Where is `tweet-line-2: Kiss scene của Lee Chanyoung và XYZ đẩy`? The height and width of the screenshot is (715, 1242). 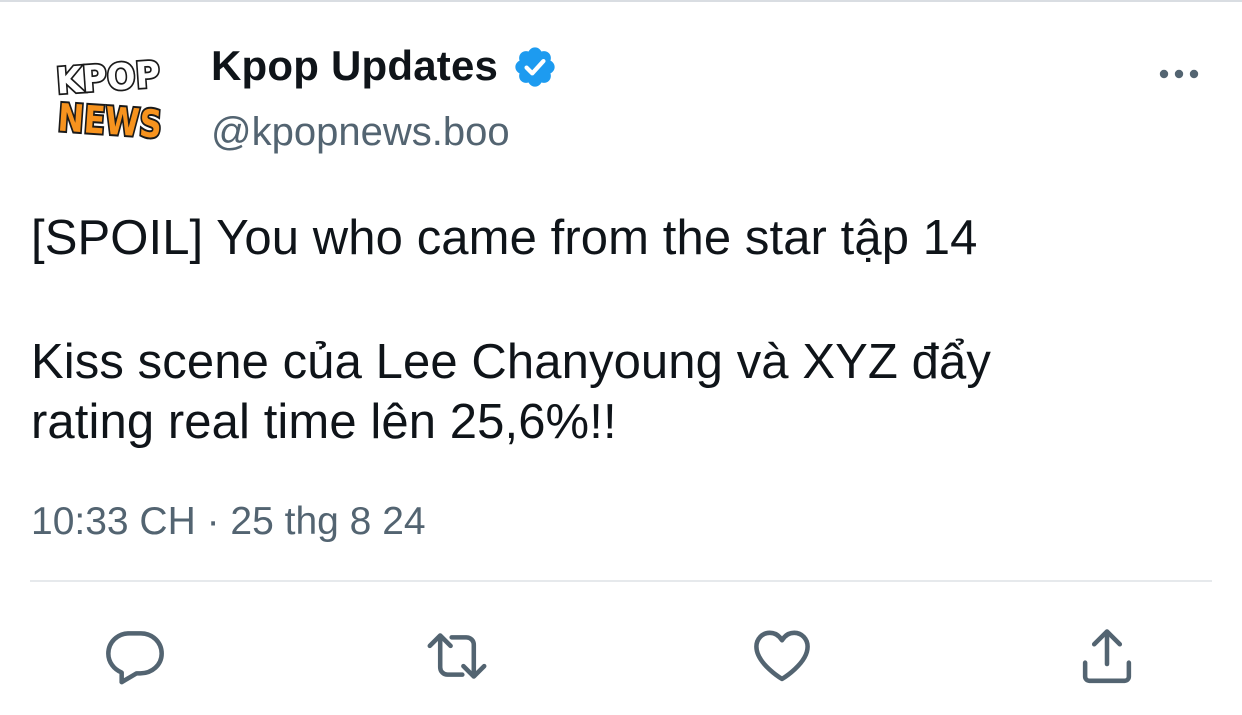 tweet-line-2: Kiss scene của Lee Chanyoung và XYZ đẩy is located at coordinates (511, 362).